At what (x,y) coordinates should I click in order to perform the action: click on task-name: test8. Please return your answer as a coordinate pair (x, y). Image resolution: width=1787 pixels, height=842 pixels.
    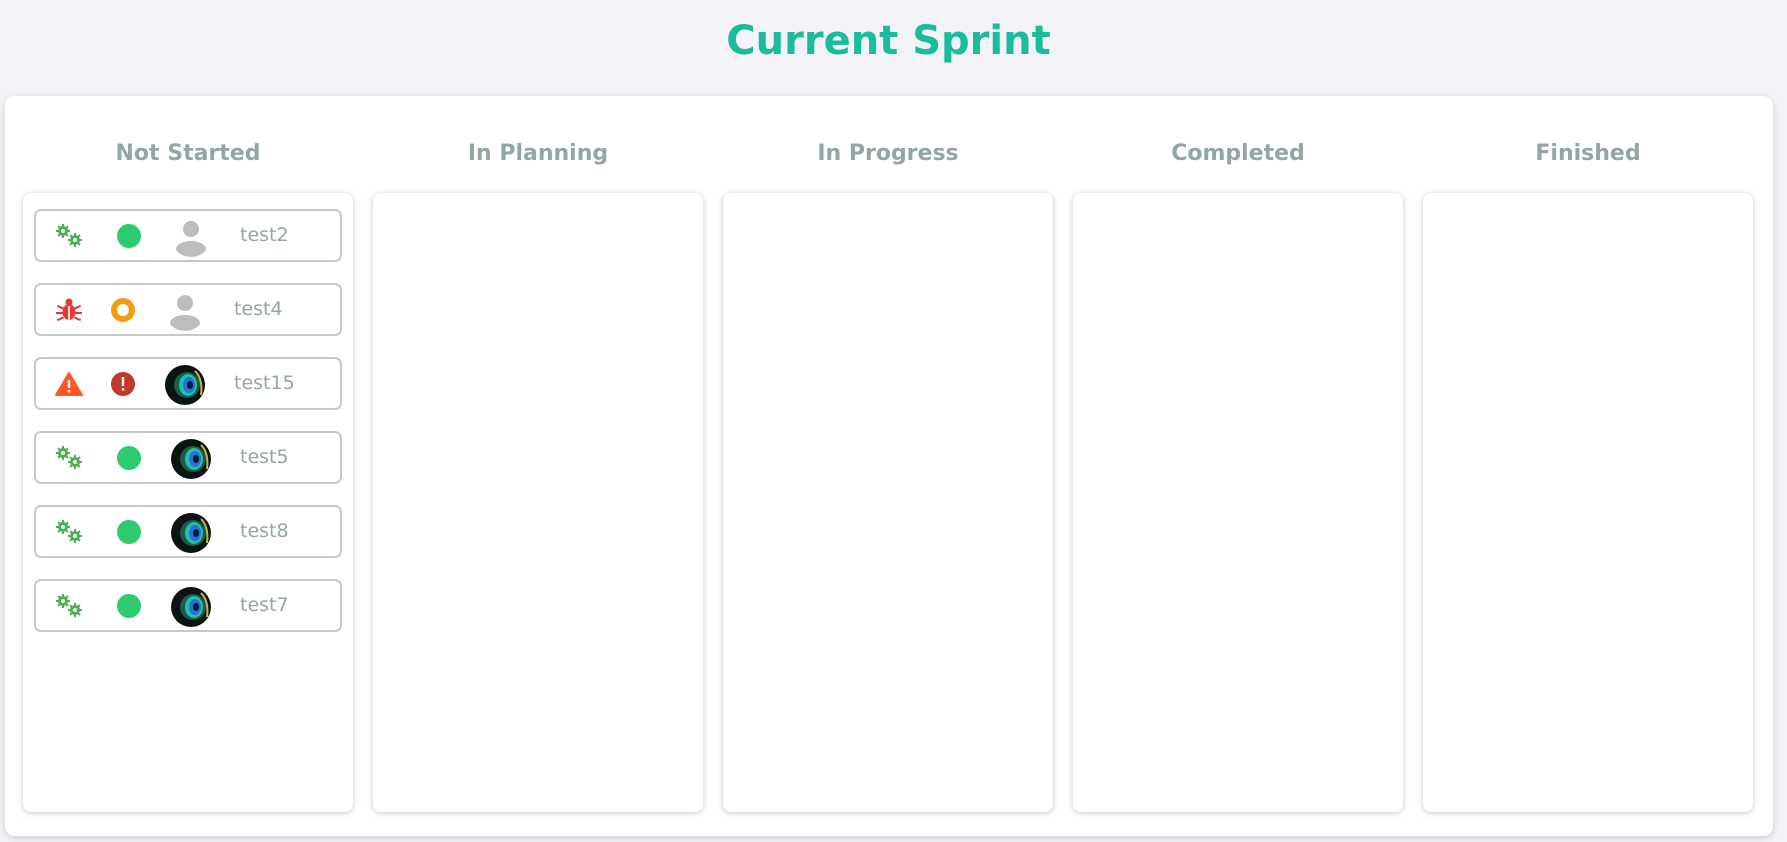
    Looking at the image, I should click on (264, 531).